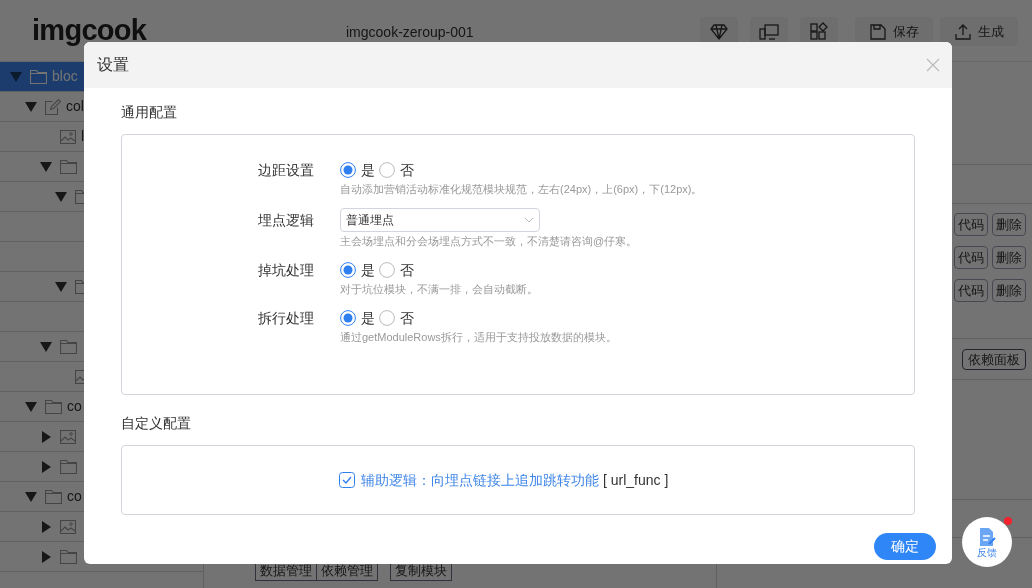 Image resolution: width=1032 pixels, height=588 pixels. Describe the element at coordinates (440, 220) in the screenshot. I see `select-field: 普通埋点` at that location.